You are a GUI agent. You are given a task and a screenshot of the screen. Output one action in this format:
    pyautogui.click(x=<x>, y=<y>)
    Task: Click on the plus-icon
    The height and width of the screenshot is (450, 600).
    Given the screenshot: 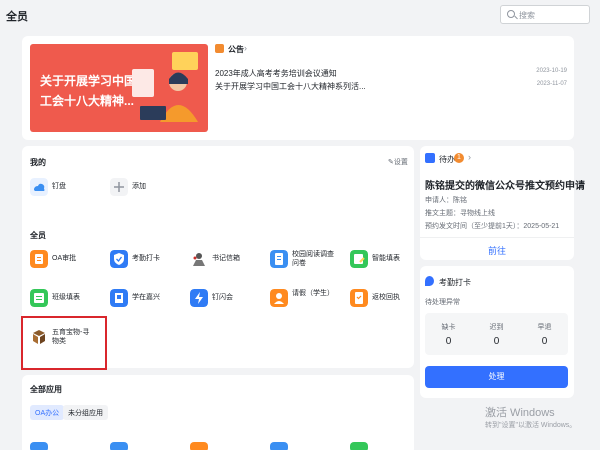 What is the action you would take?
    pyautogui.click(x=119, y=187)
    